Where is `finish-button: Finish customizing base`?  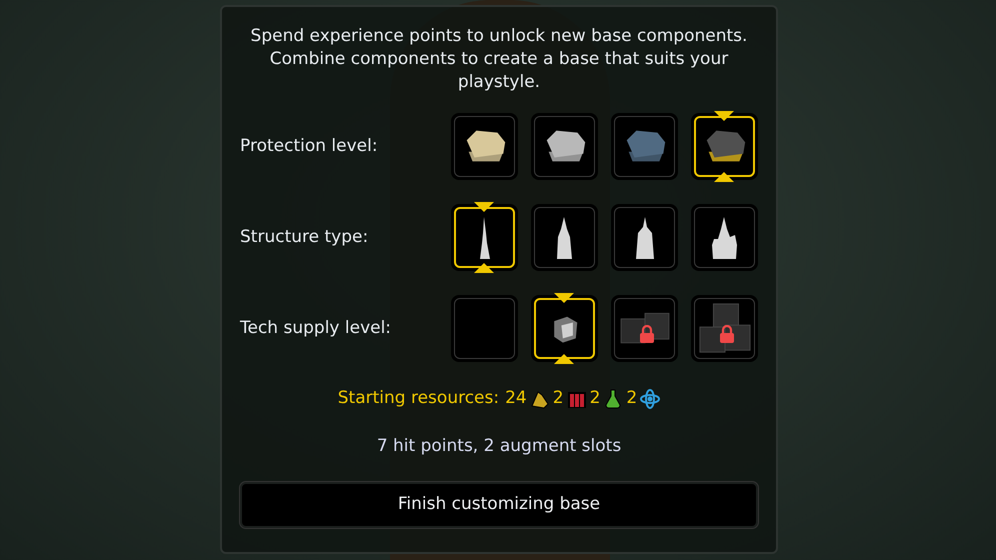
finish-button: Finish customizing base is located at coordinates (499, 505).